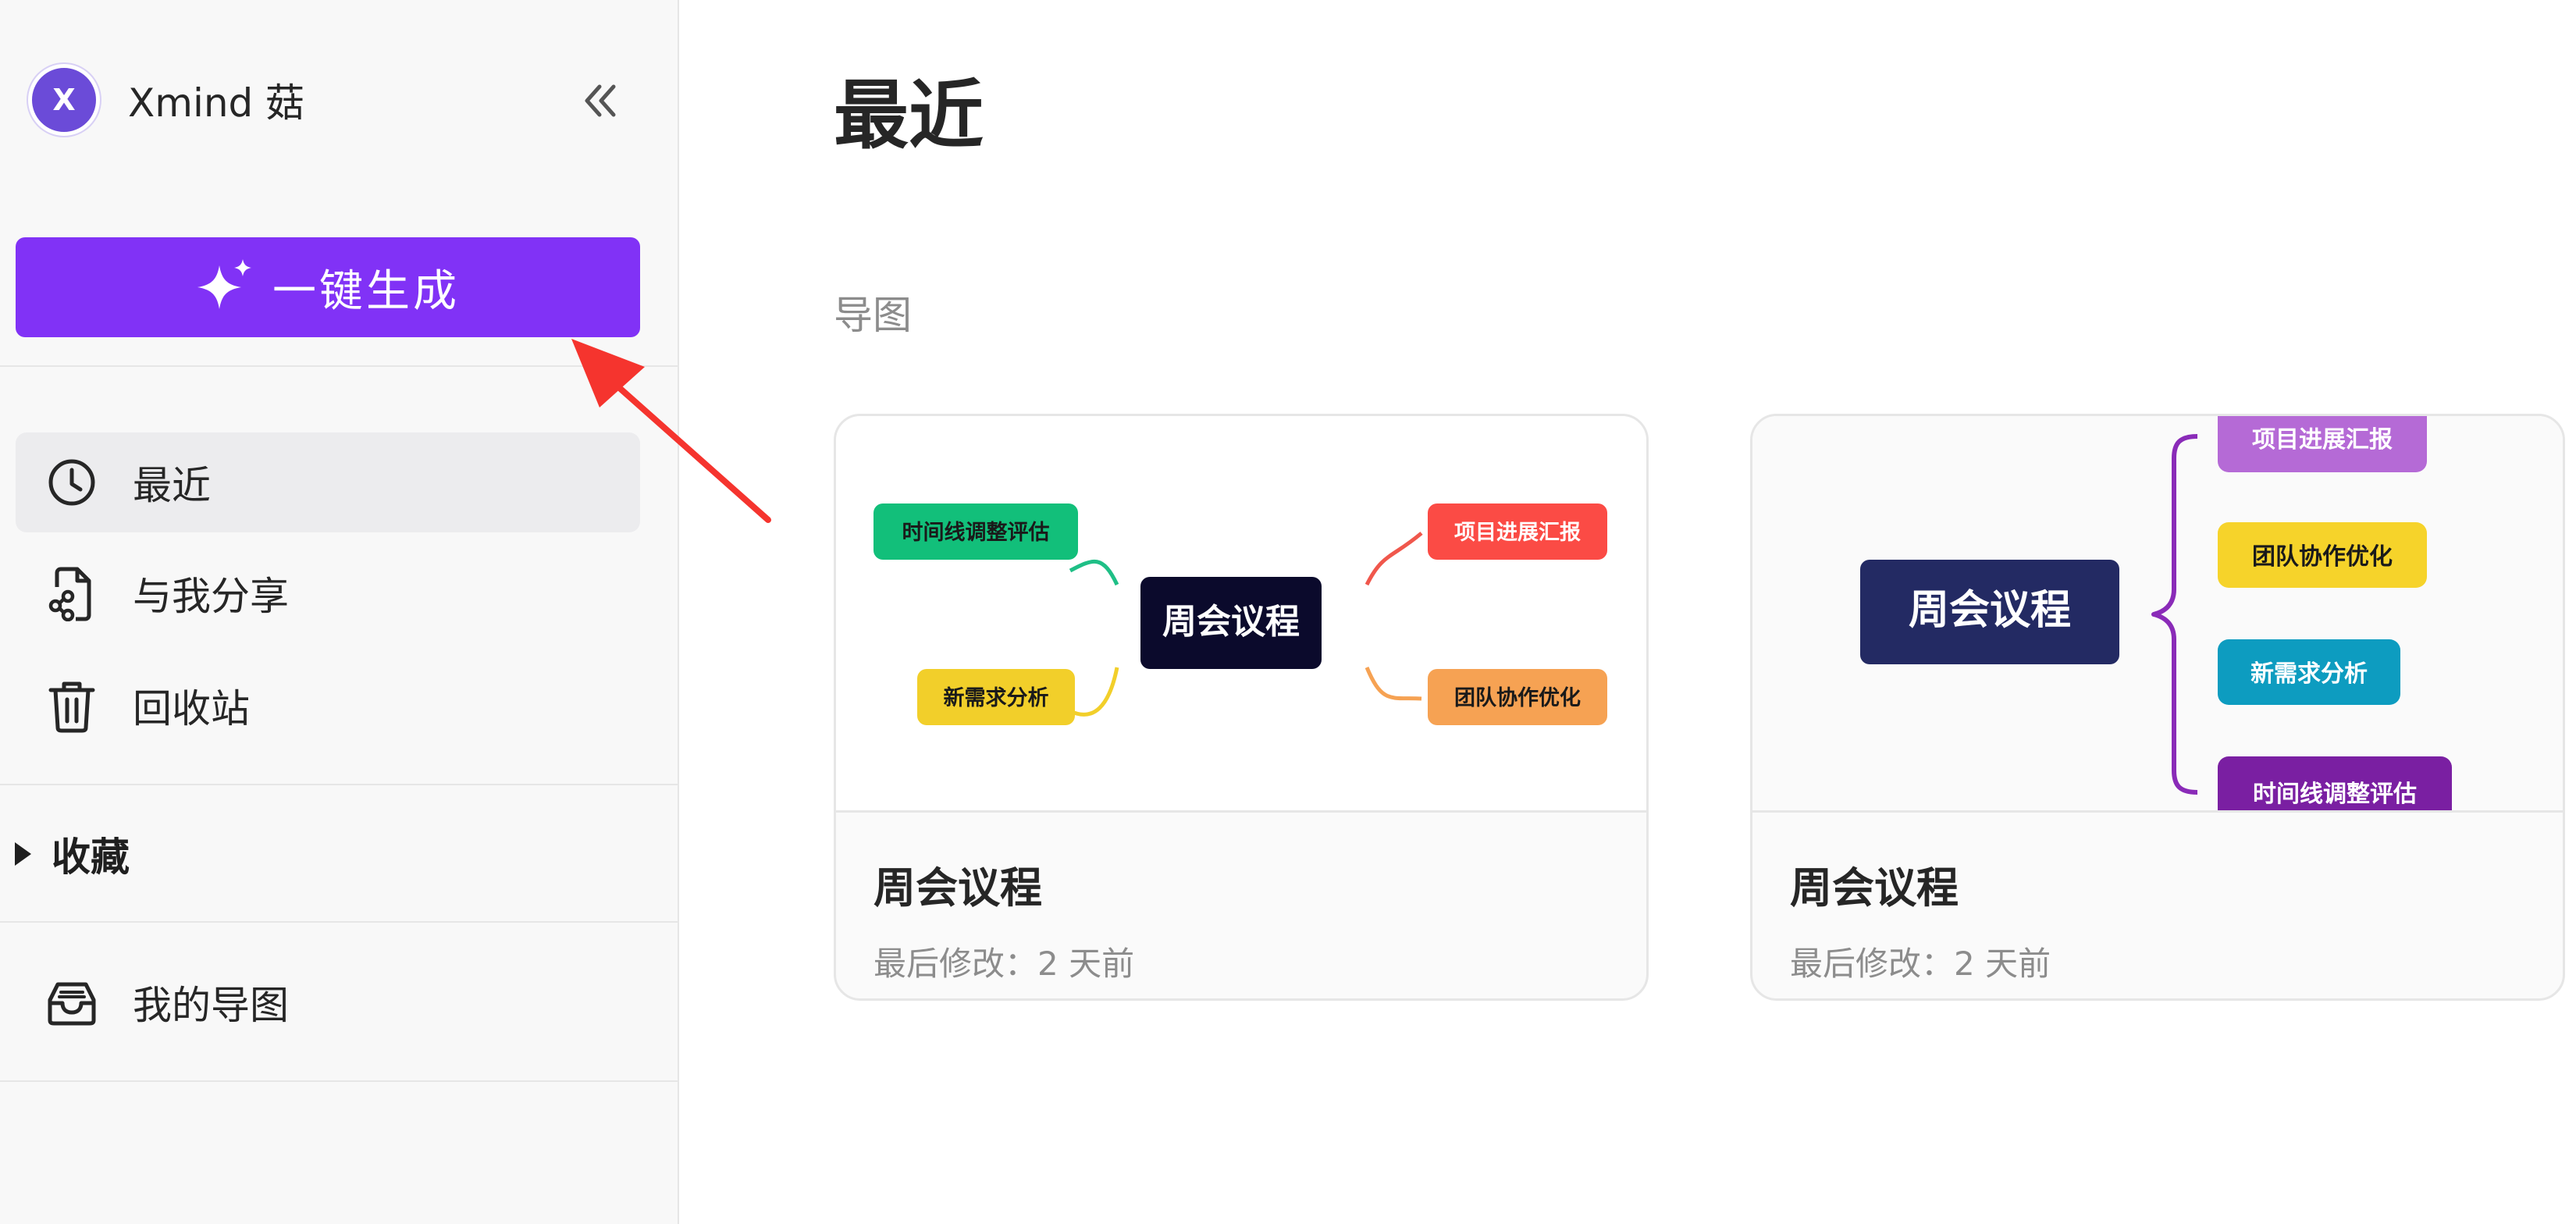 This screenshot has width=2576, height=1224. I want to click on section-title: 导图, so click(873, 315).